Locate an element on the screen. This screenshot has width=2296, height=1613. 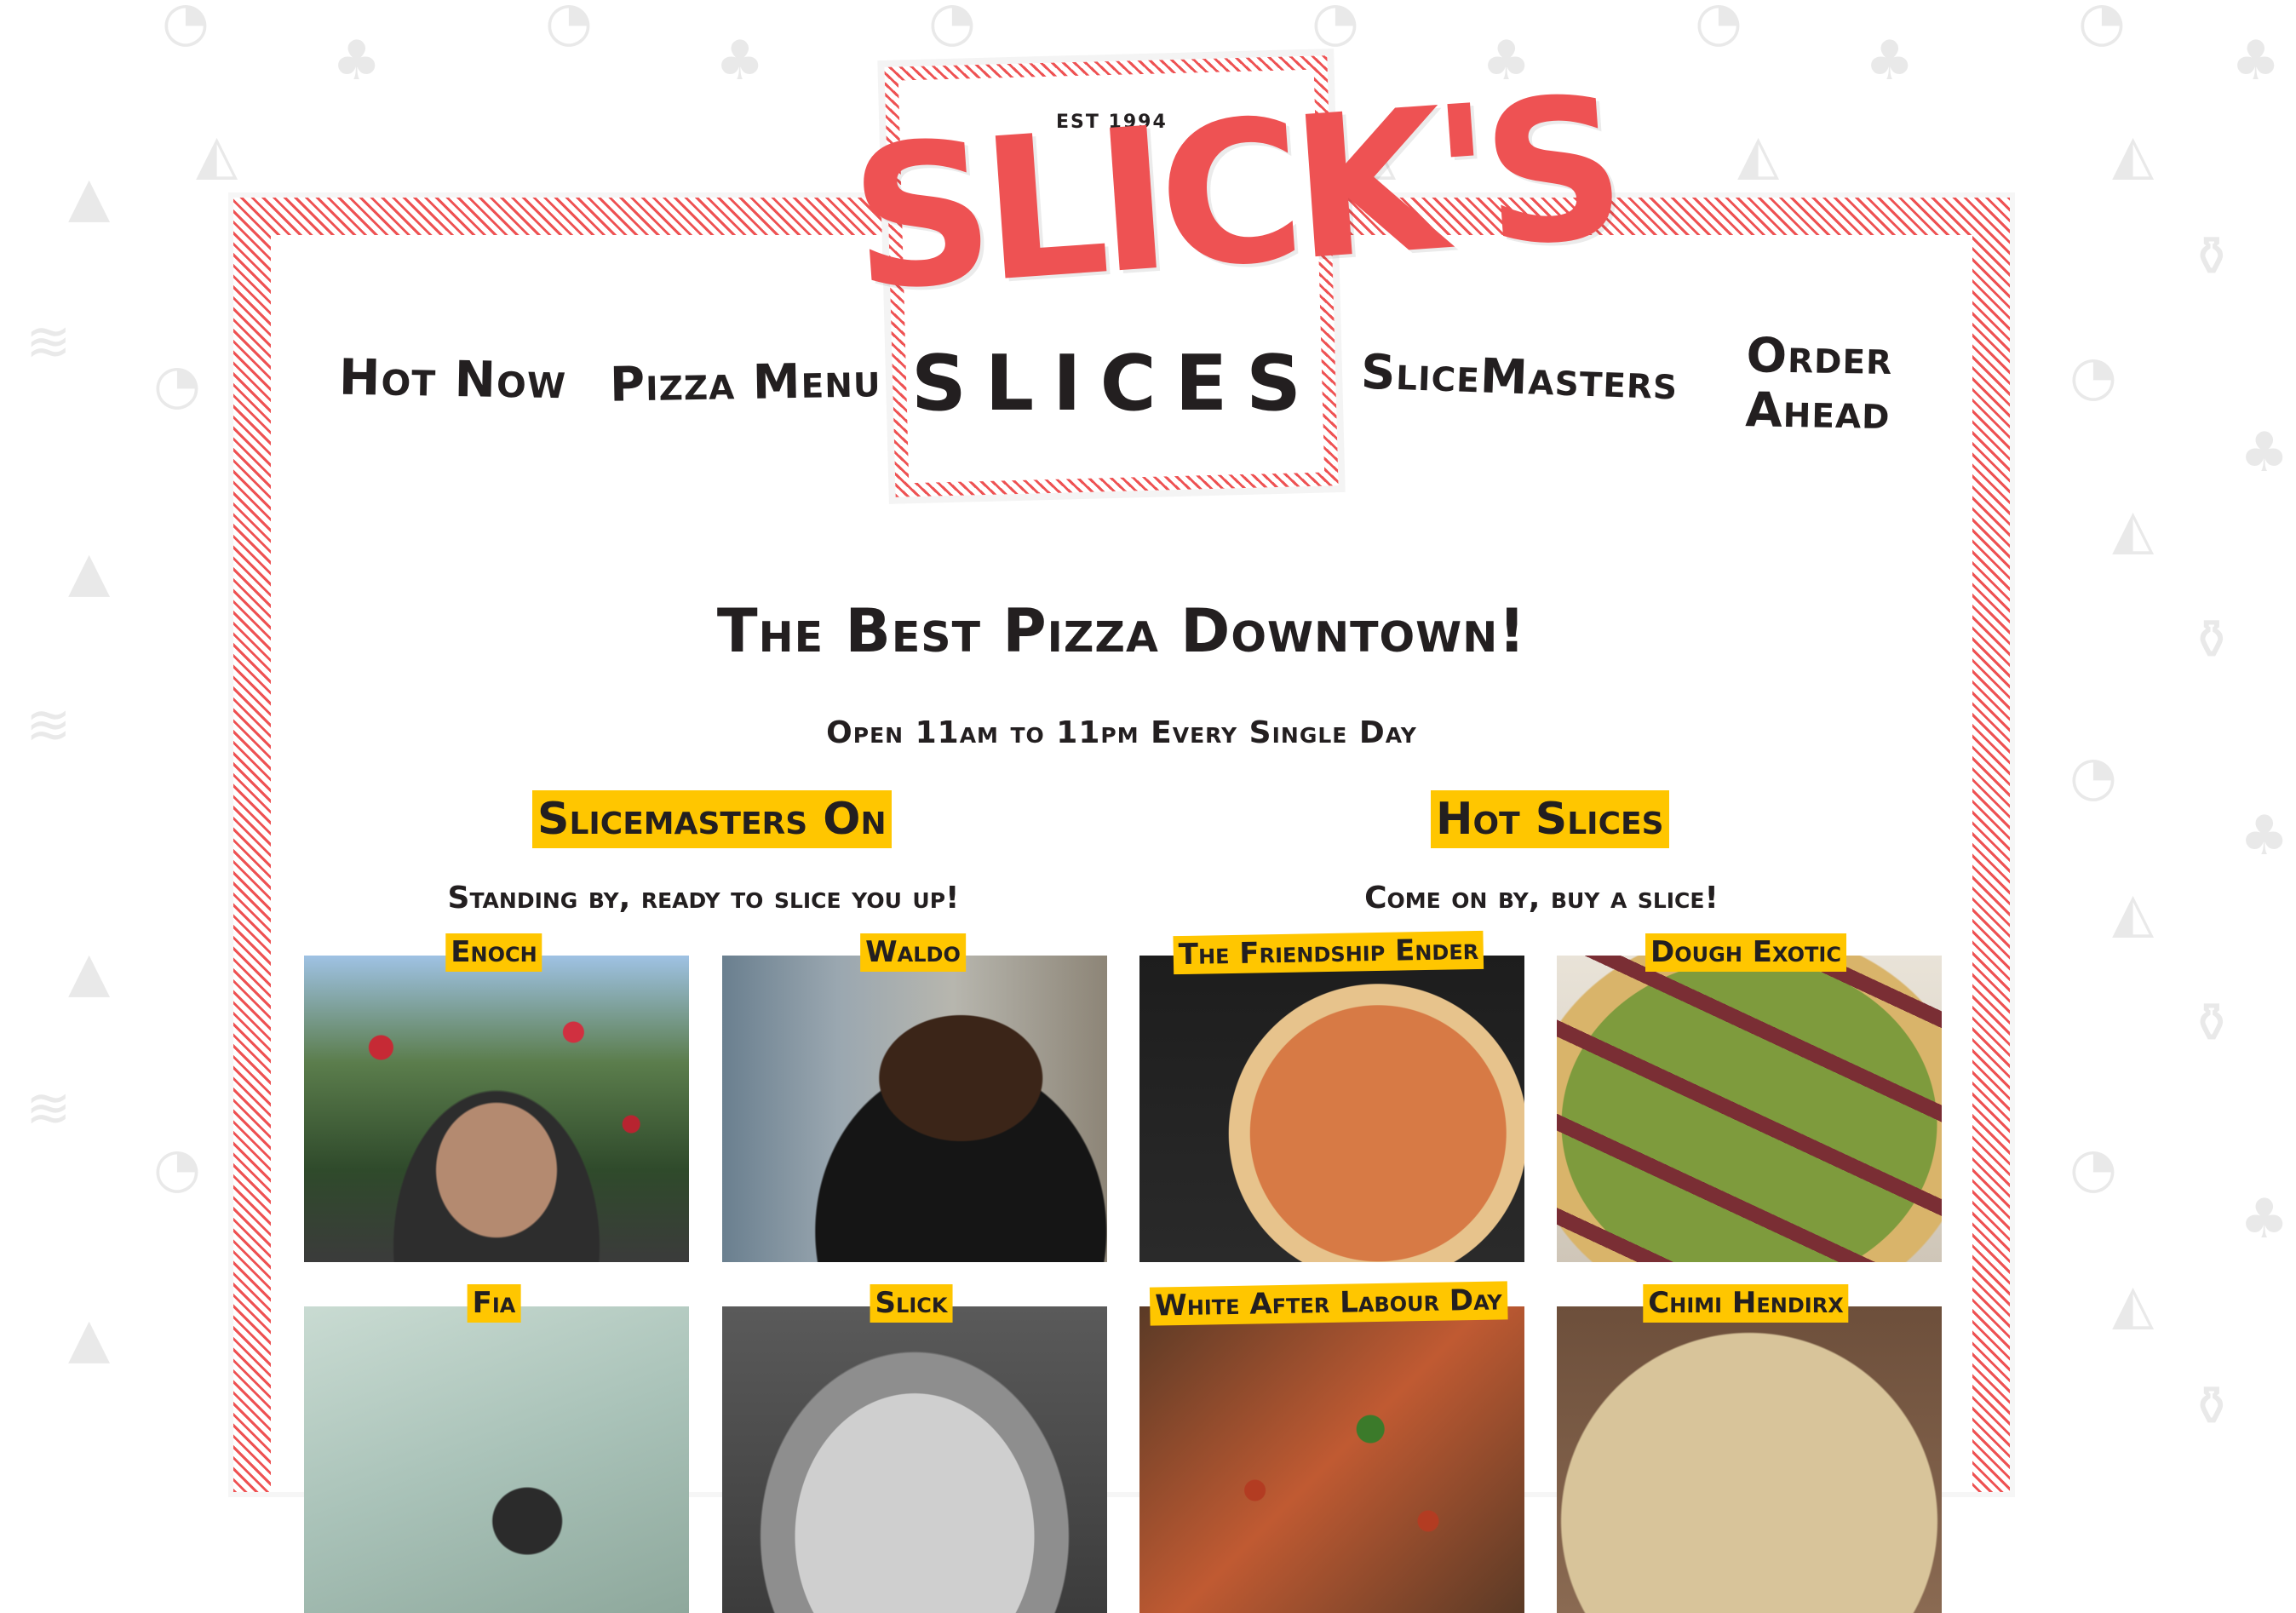
logo-name-top: SLICK'S is located at coordinates (1233, 195).